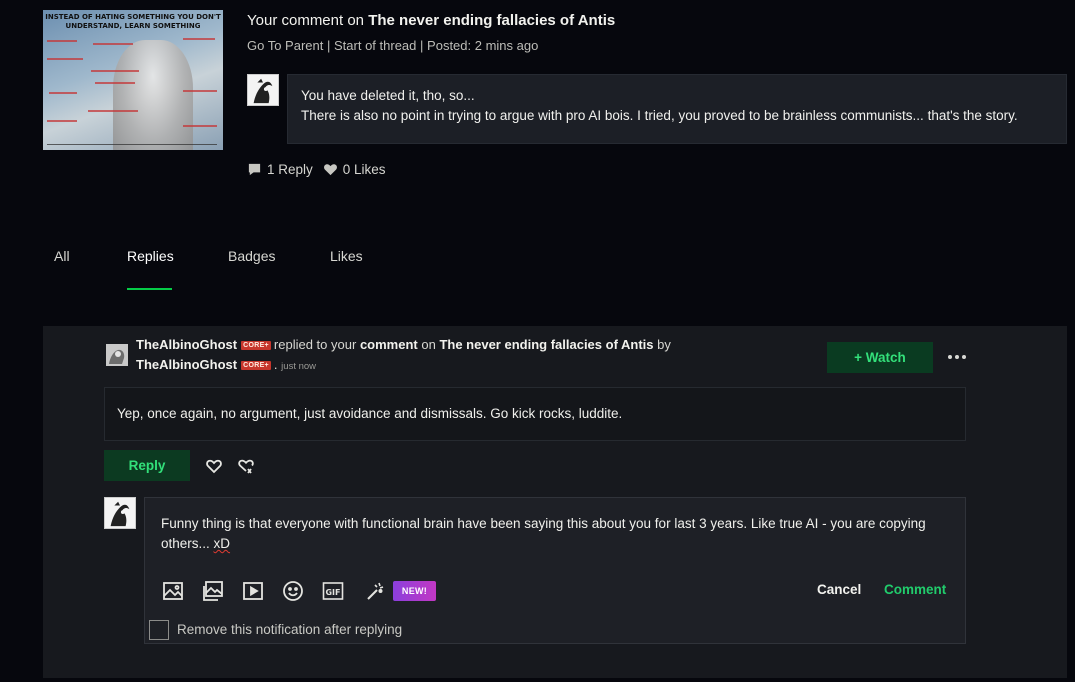 This screenshot has width=1075, height=682. Describe the element at coordinates (222, 543) in the screenshot. I see `compose-text-misspelled: xD` at that location.